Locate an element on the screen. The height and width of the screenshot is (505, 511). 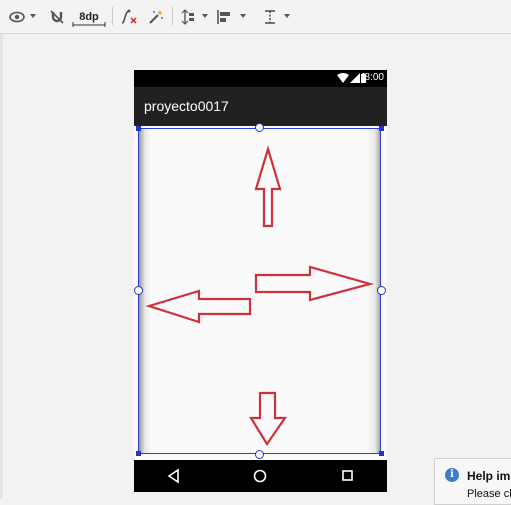
clear-constraints-icon is located at coordinates (129, 16).